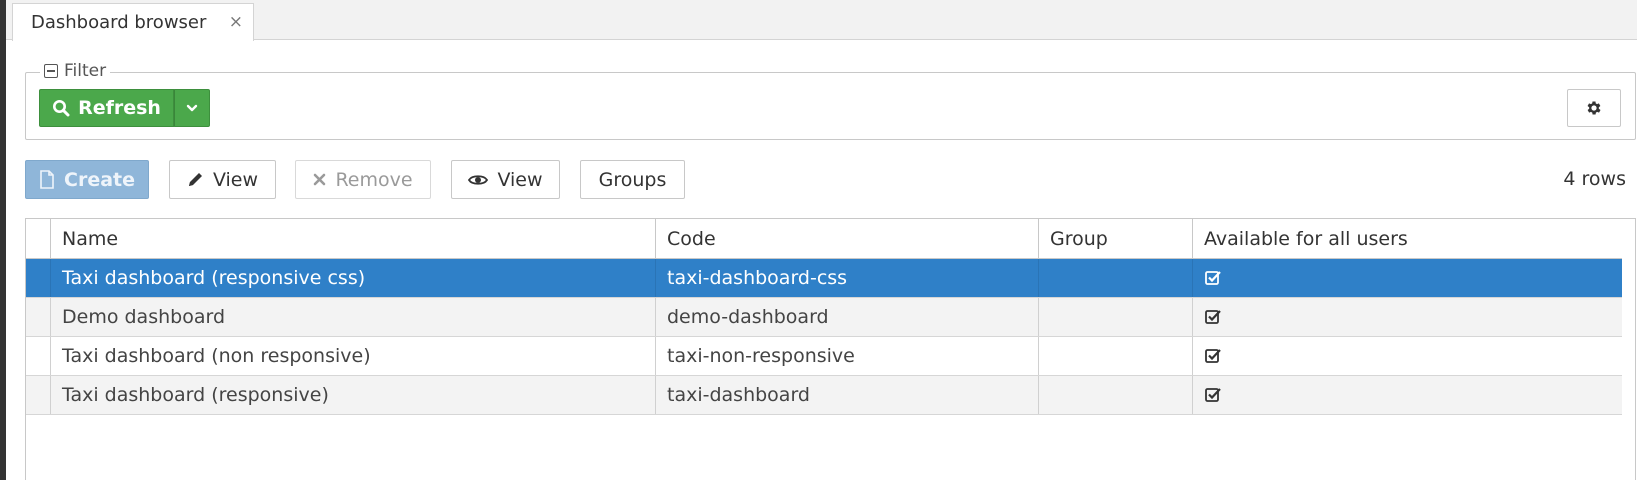  Describe the element at coordinates (85, 71) in the screenshot. I see `filter-label: Filter` at that location.